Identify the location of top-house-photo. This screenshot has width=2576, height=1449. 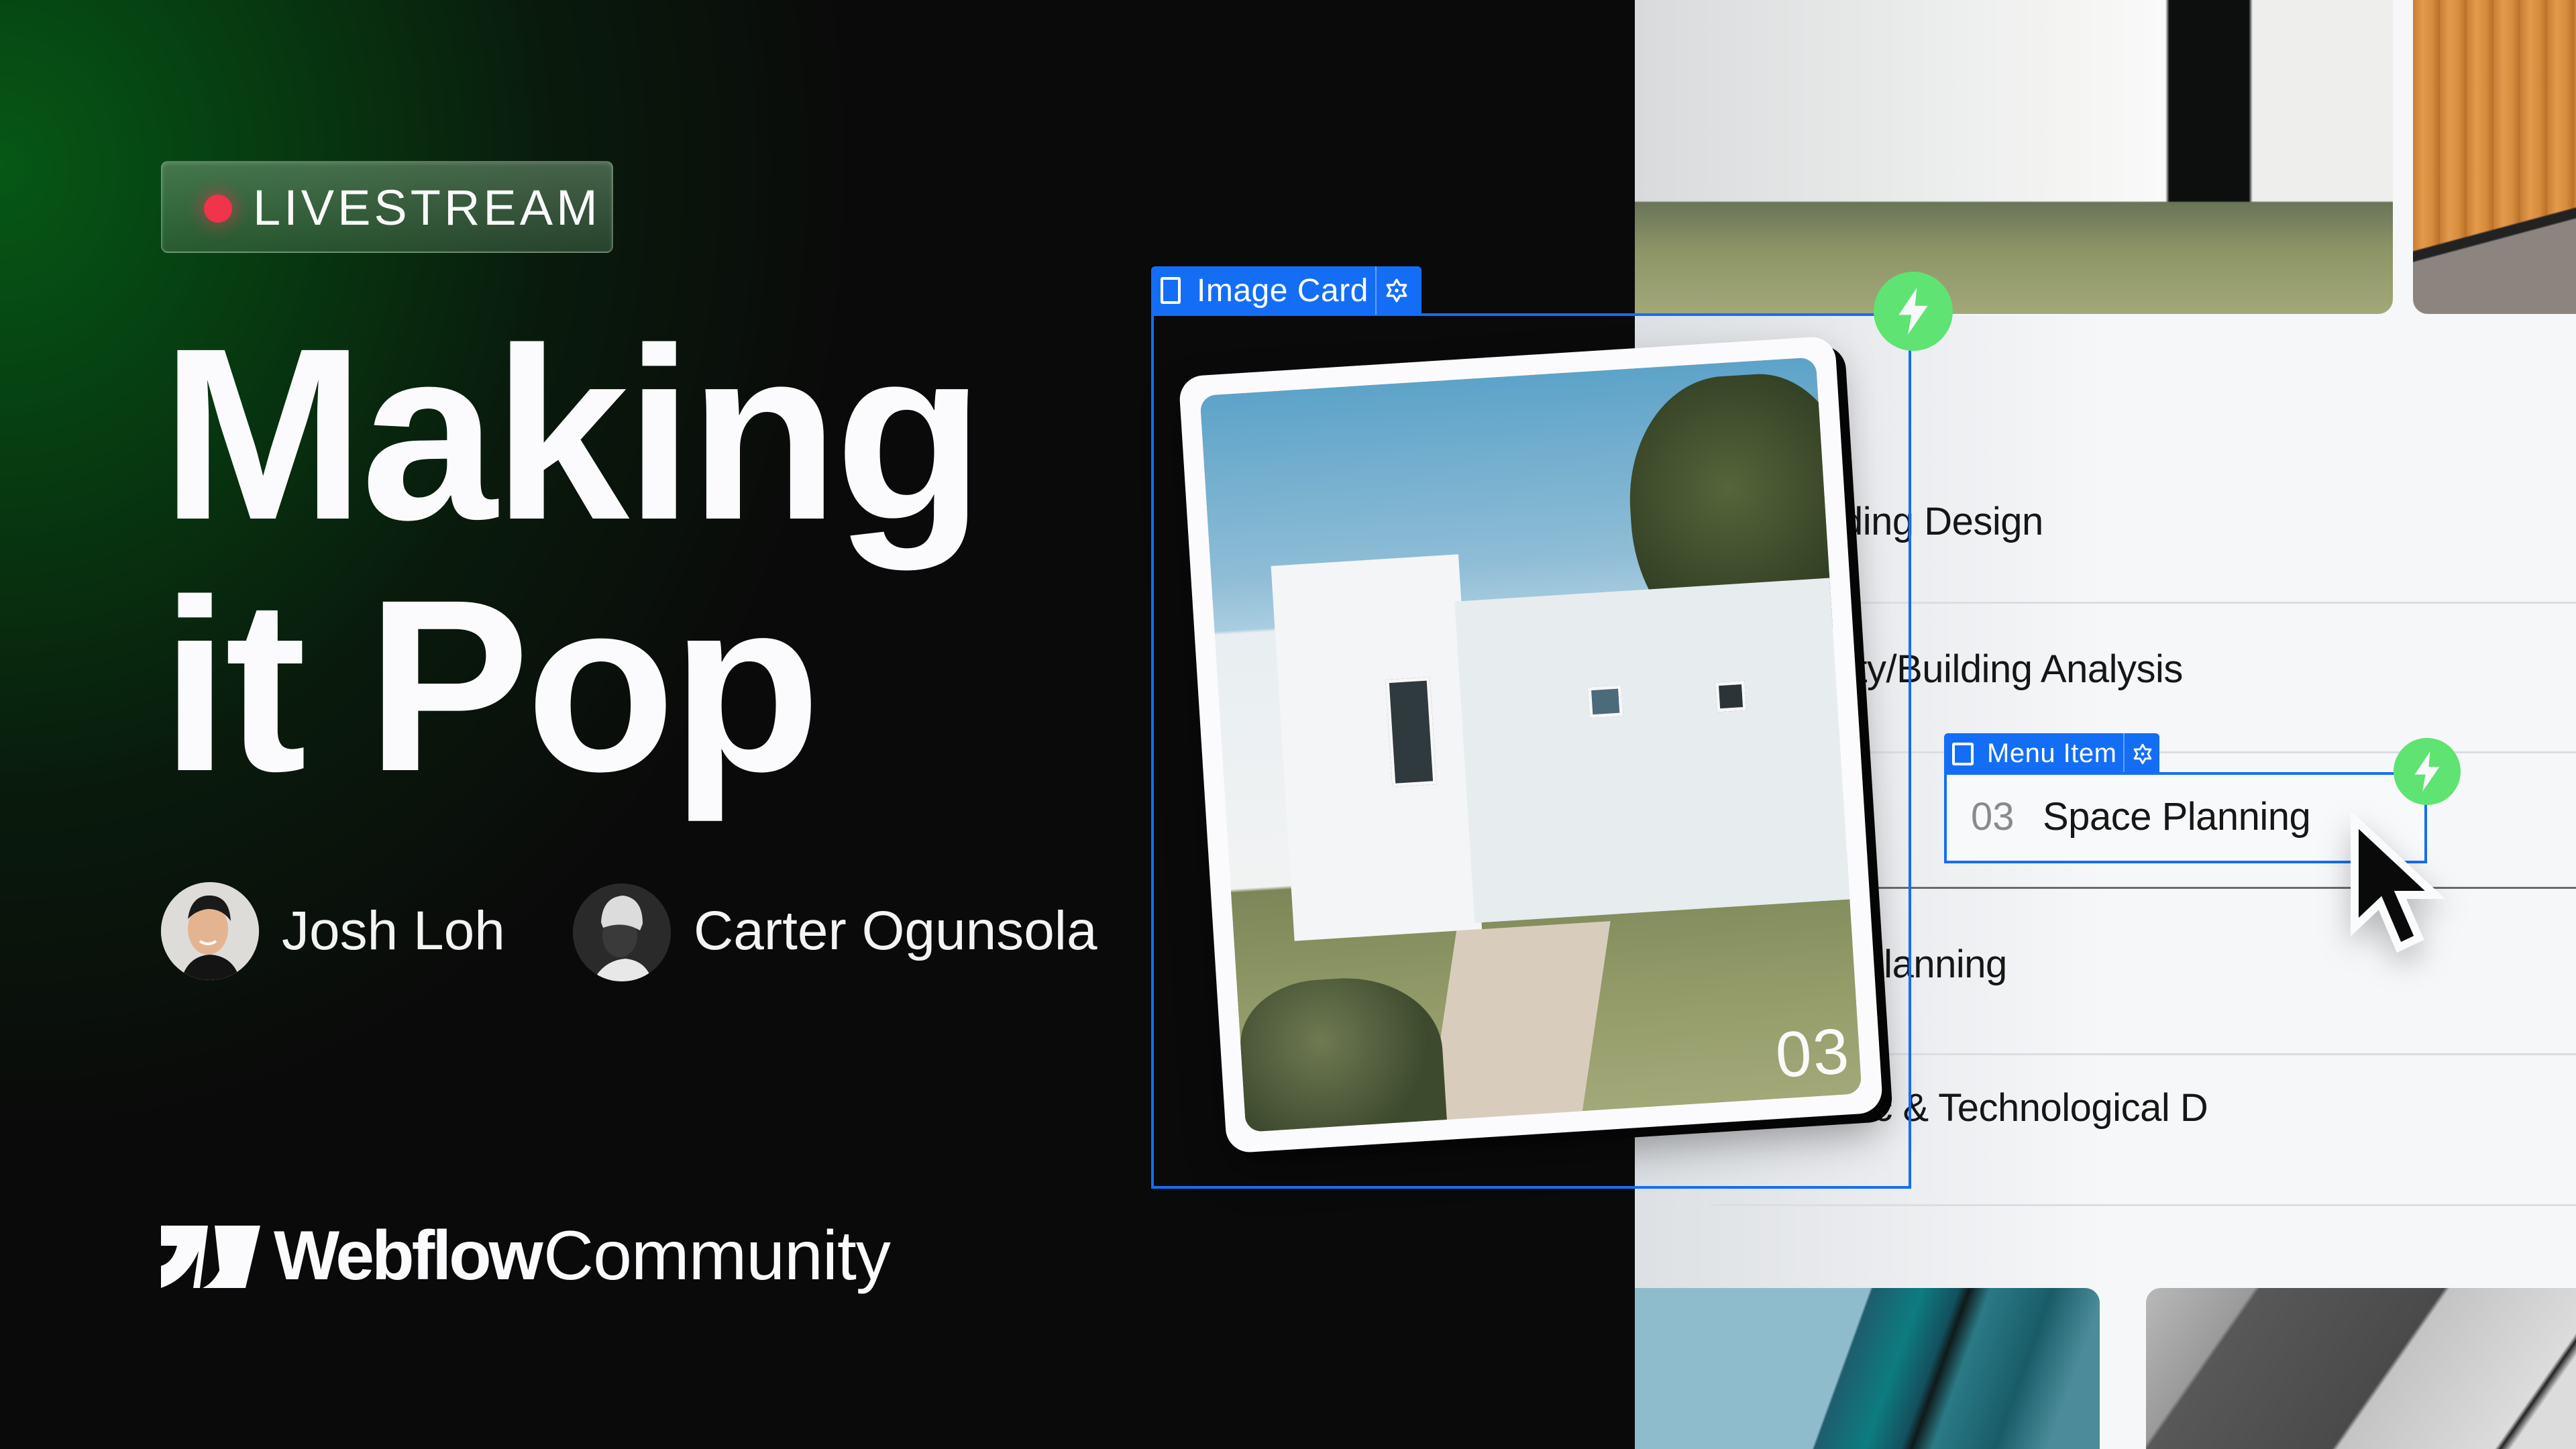
(2014, 157).